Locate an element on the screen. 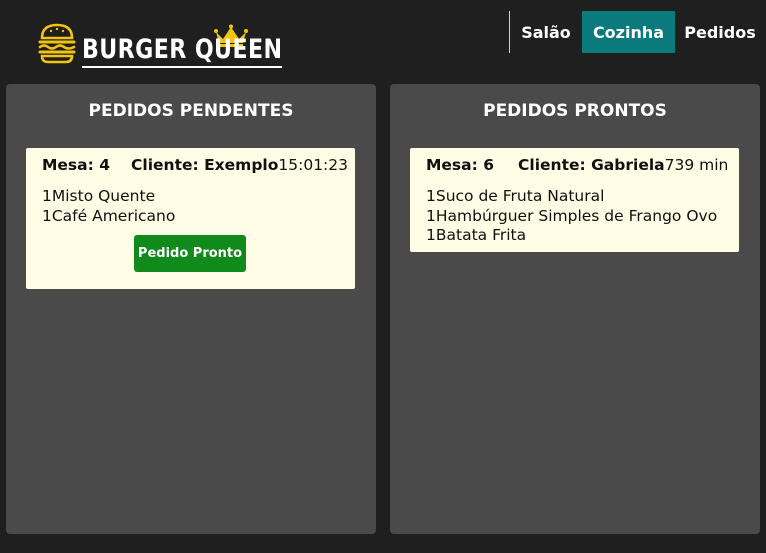 The image size is (766, 553). tab-cozinha: Cozinha is located at coordinates (628, 32).